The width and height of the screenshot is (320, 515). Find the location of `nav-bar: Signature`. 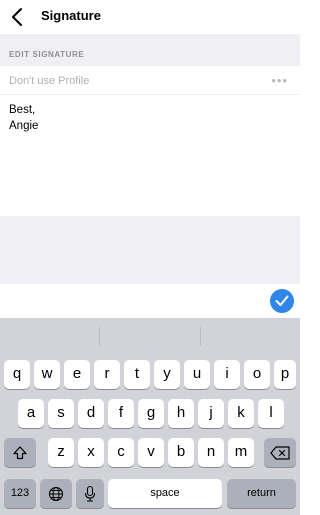

nav-bar: Signature is located at coordinates (150, 17).